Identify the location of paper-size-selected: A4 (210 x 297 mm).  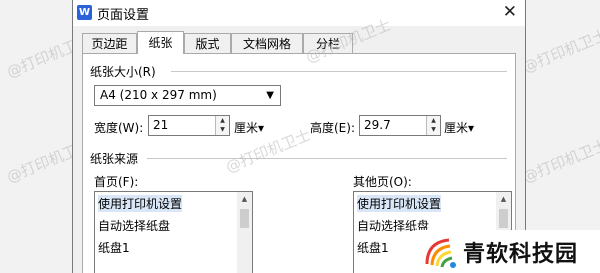
(158, 95).